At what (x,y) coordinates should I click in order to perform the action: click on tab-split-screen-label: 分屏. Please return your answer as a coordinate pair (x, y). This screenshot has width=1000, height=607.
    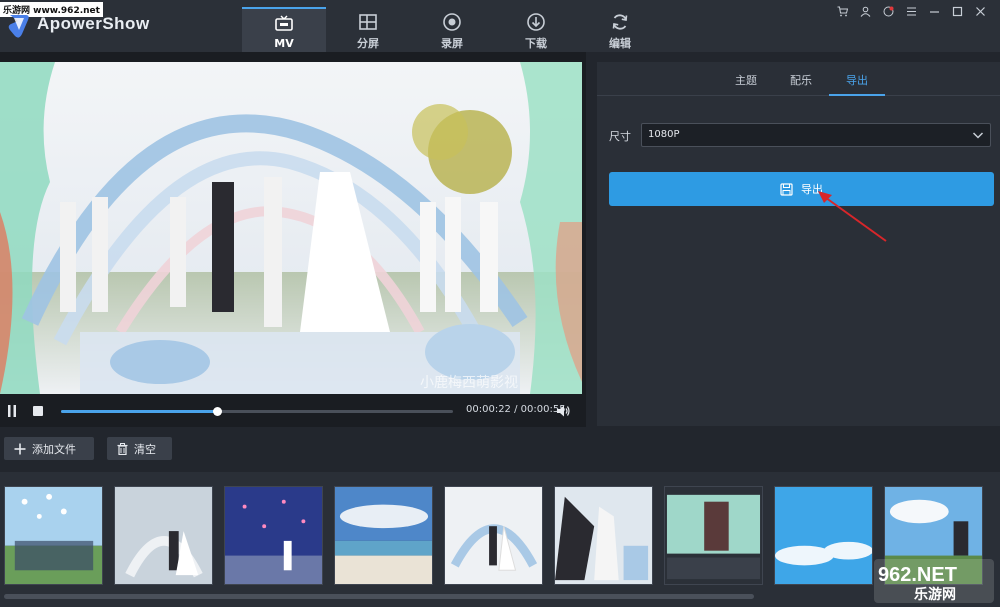
    Looking at the image, I should click on (368, 43).